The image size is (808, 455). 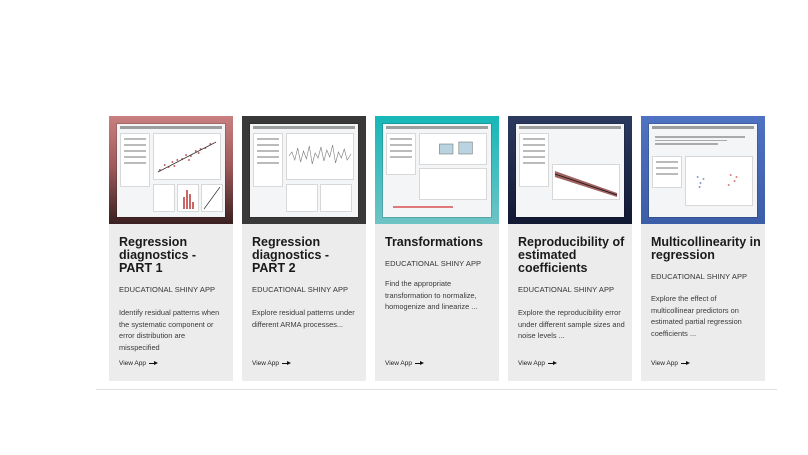 I want to click on card-title: Regression diagnostics - PART 1, so click(x=174, y=255).